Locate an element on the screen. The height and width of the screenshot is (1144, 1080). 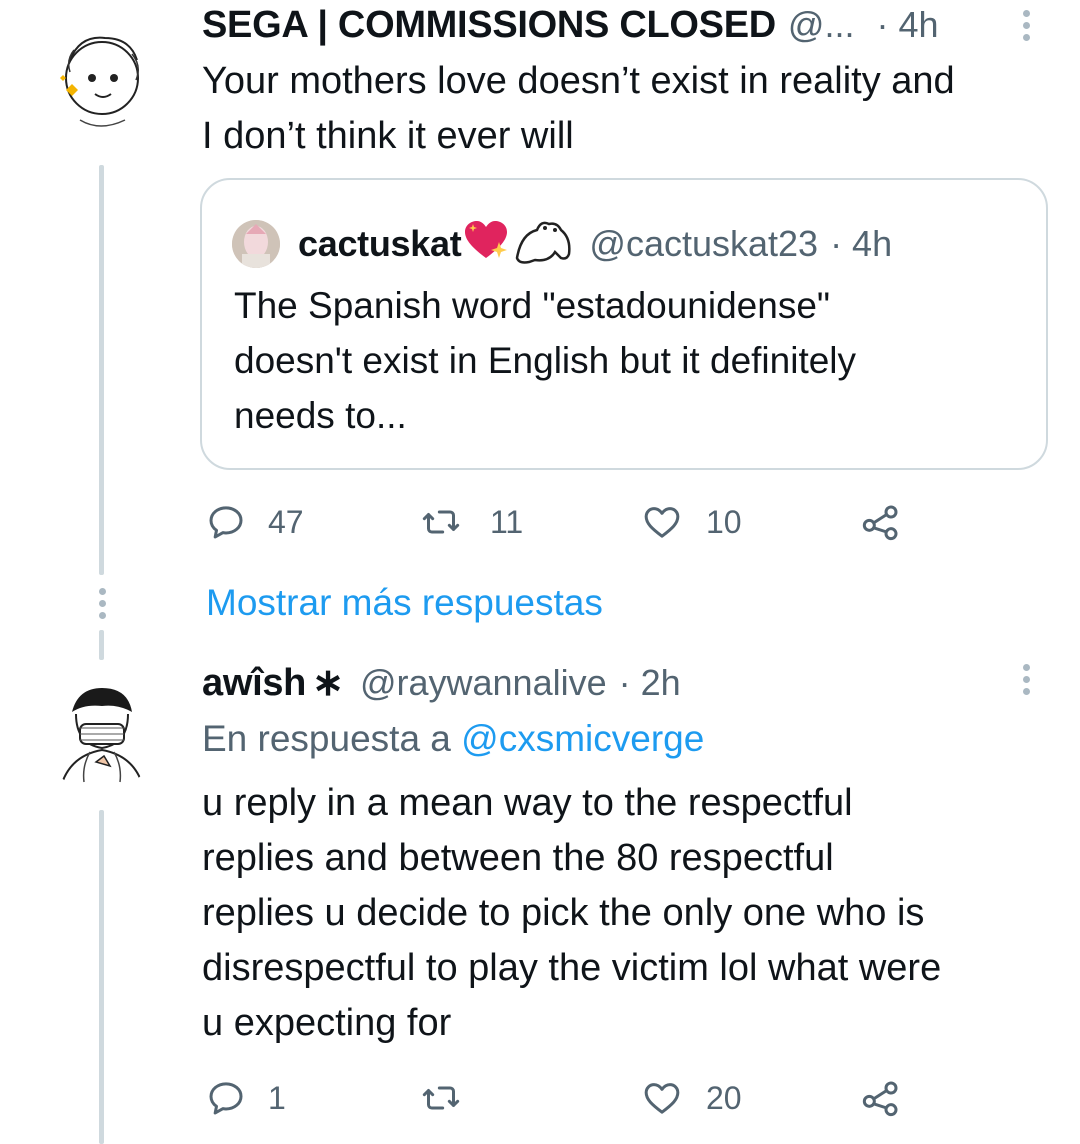
asterisk-icon: ∗ is located at coordinates (328, 683).